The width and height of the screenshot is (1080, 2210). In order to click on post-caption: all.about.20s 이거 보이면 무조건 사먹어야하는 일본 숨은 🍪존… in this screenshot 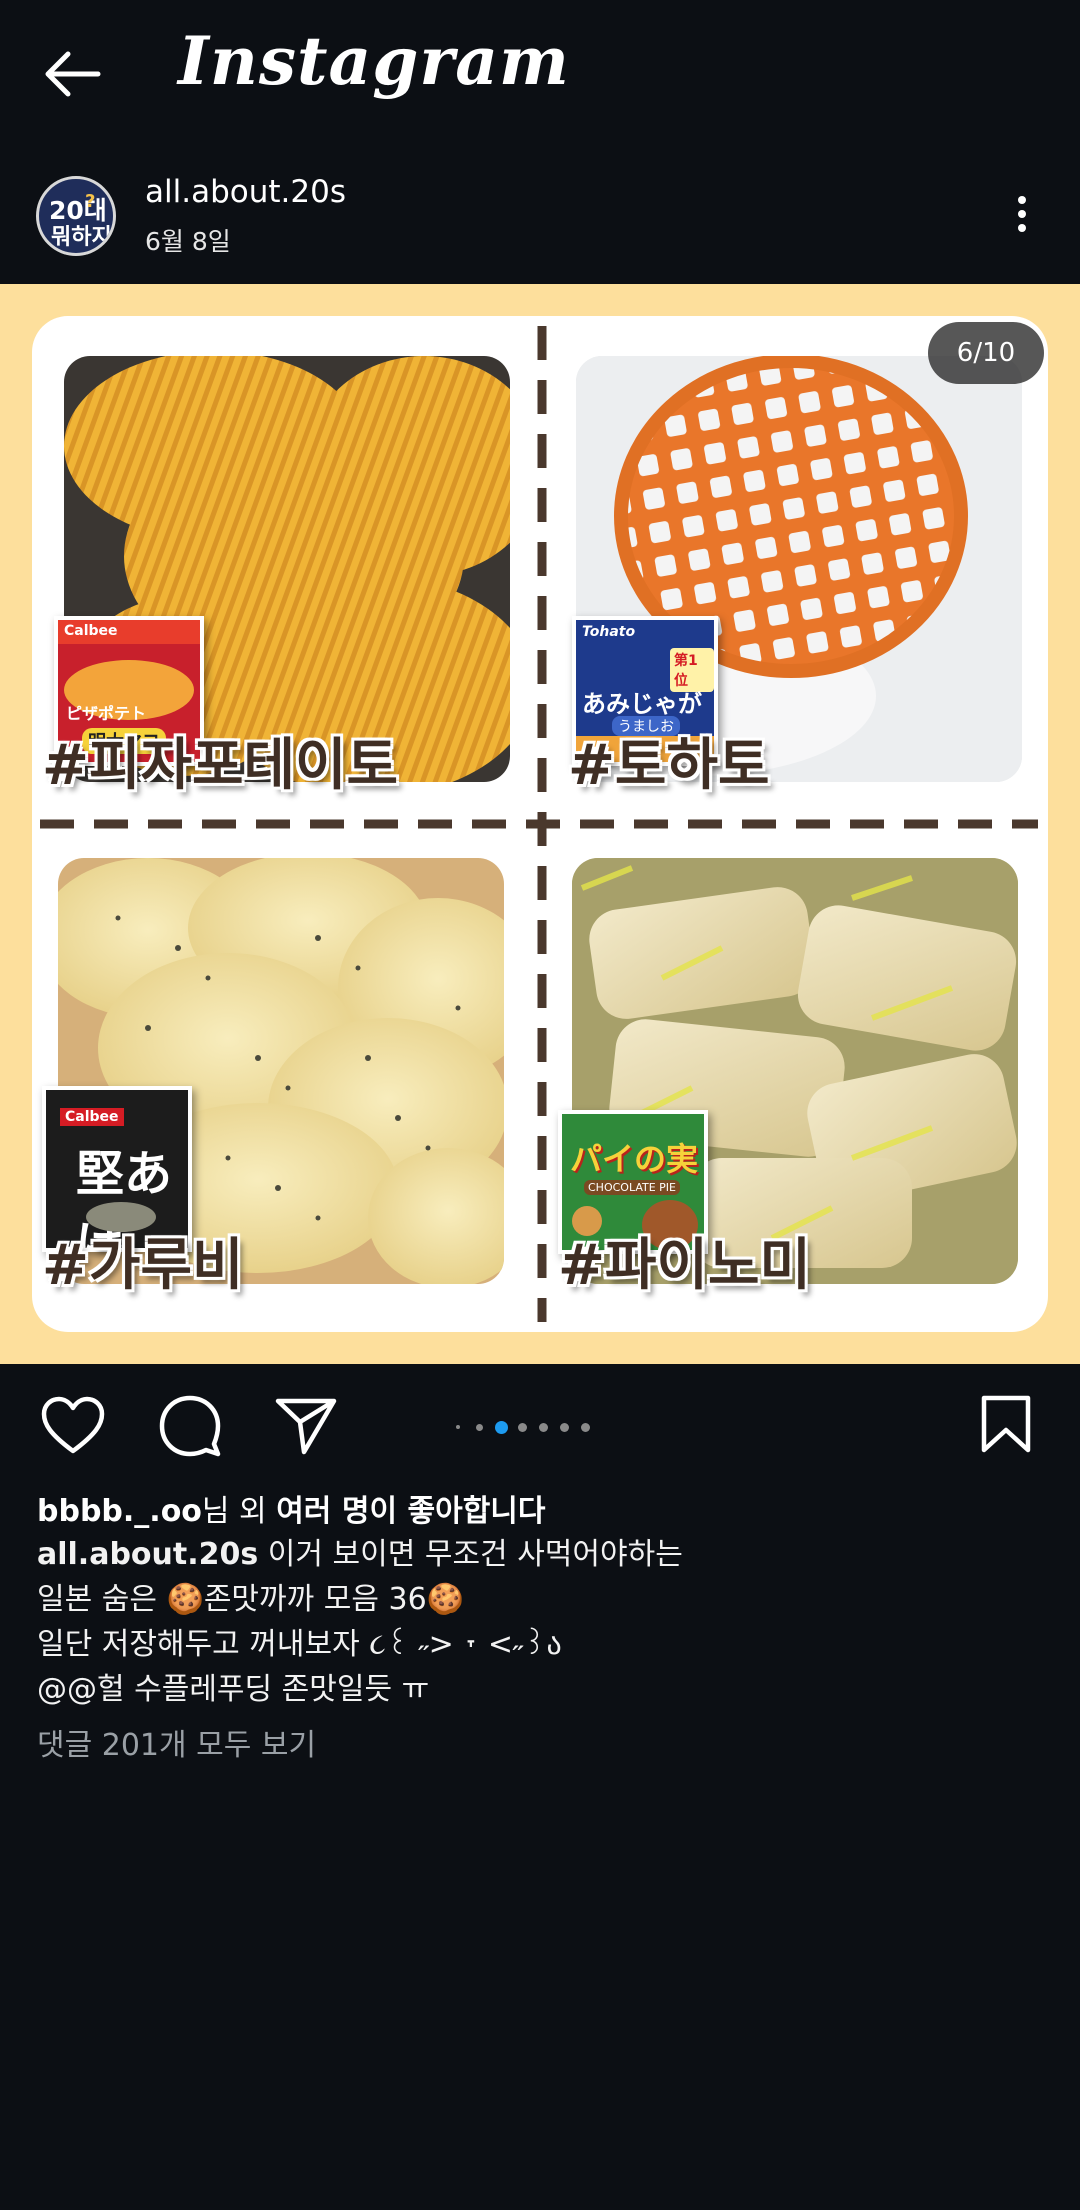, I will do `click(537, 1622)`.